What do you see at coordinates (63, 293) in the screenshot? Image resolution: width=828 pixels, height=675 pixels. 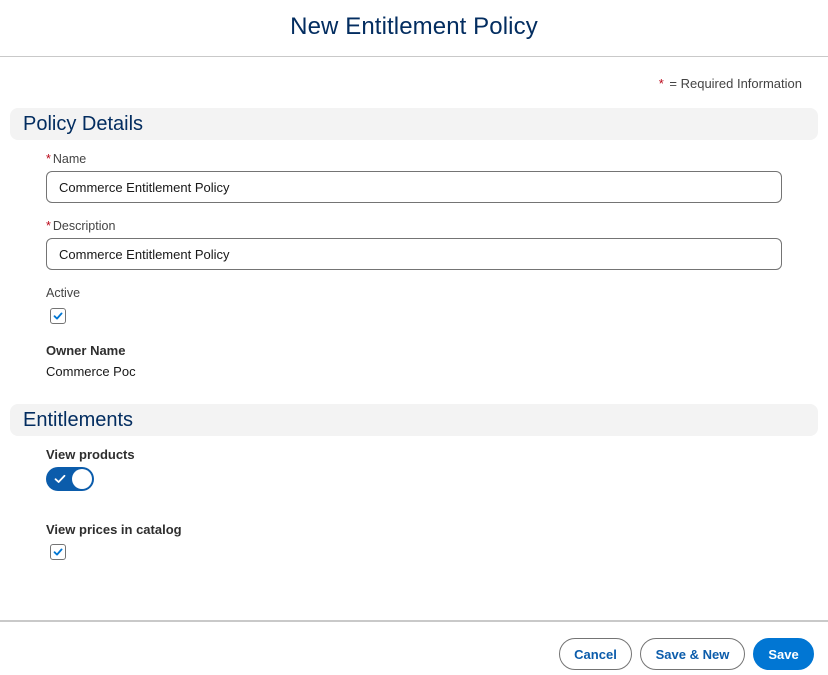 I see `active-label: Active` at bounding box center [63, 293].